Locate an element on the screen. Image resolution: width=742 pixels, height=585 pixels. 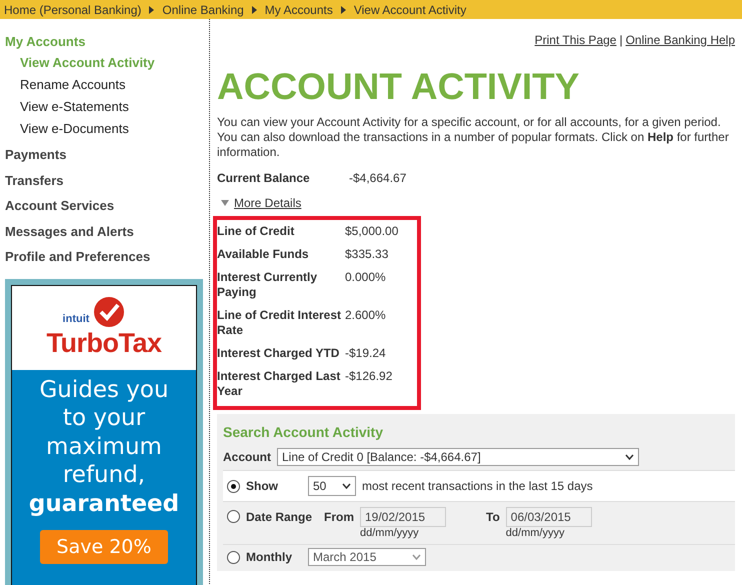
detail-label: Interest Currently Paying is located at coordinates (267, 285).